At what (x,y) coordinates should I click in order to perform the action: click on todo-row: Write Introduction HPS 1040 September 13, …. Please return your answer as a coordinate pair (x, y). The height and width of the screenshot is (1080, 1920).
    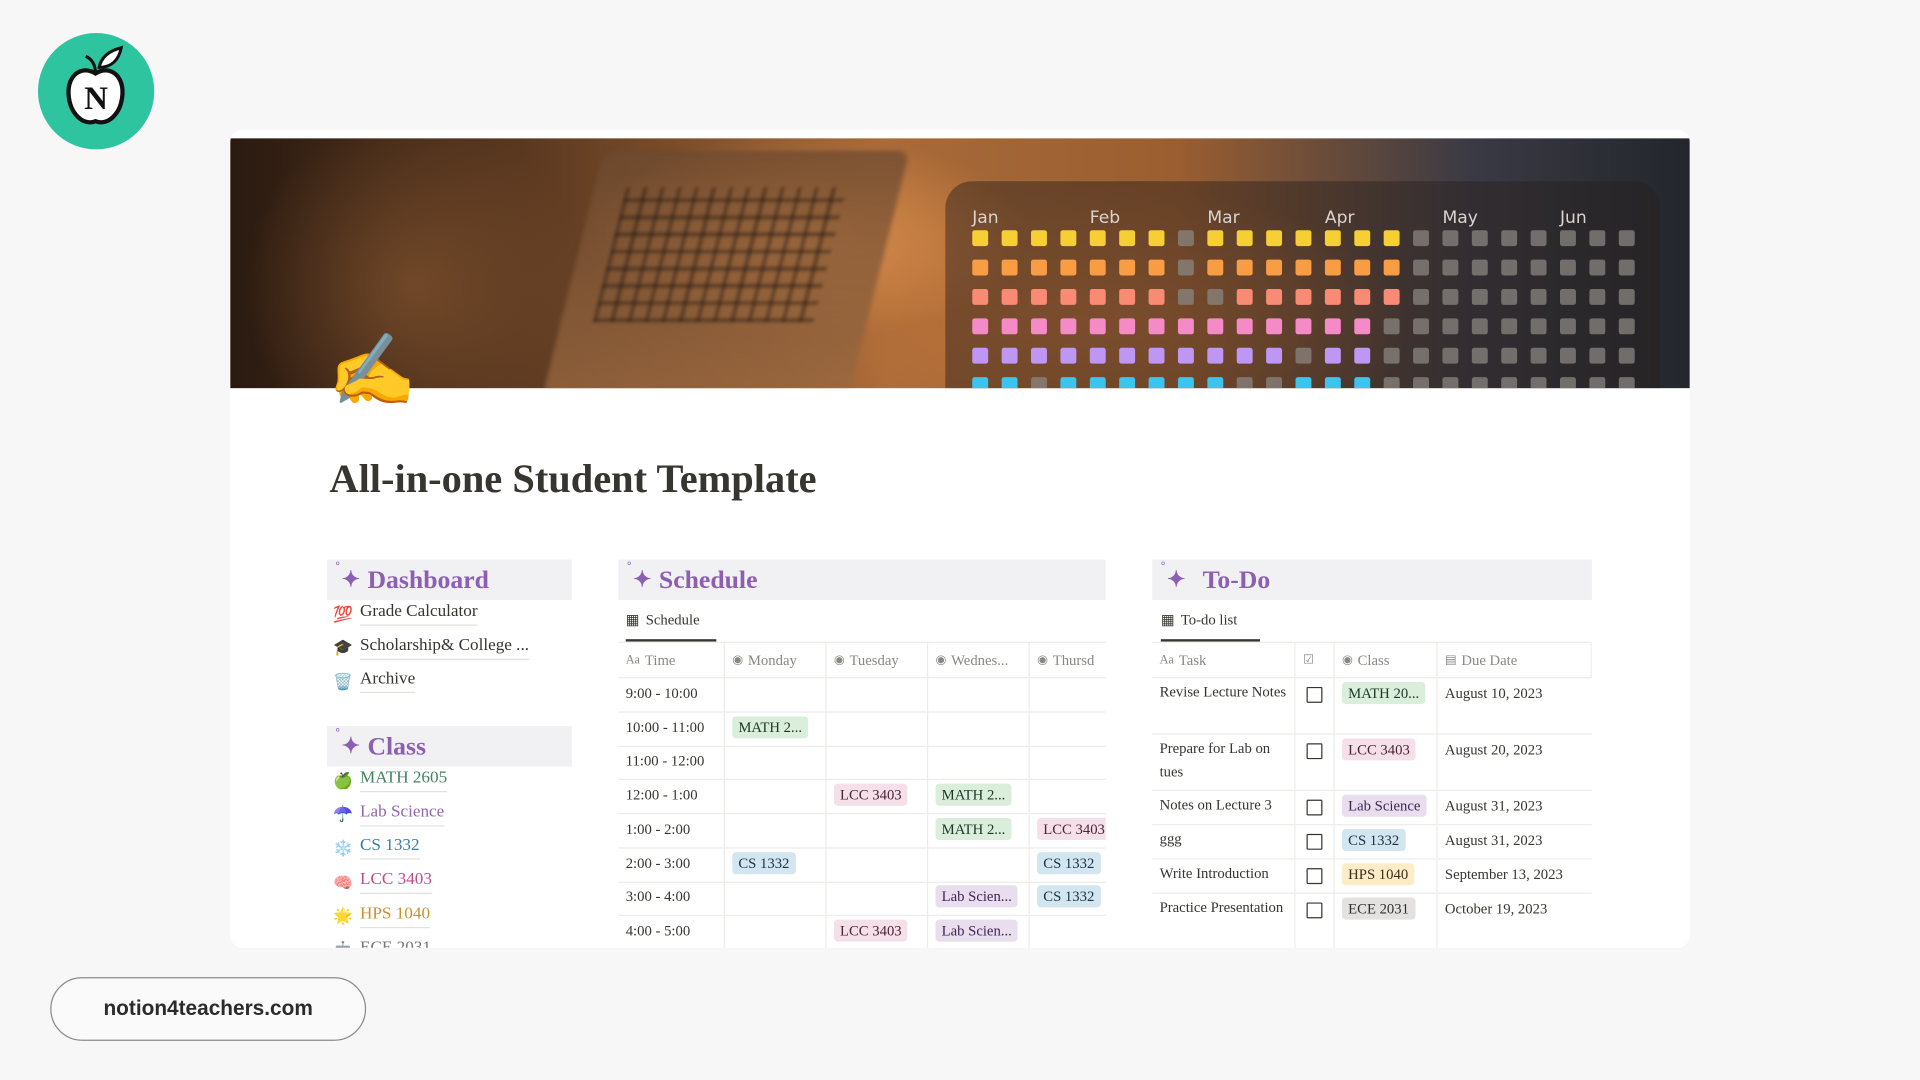
    Looking at the image, I should click on (1372, 876).